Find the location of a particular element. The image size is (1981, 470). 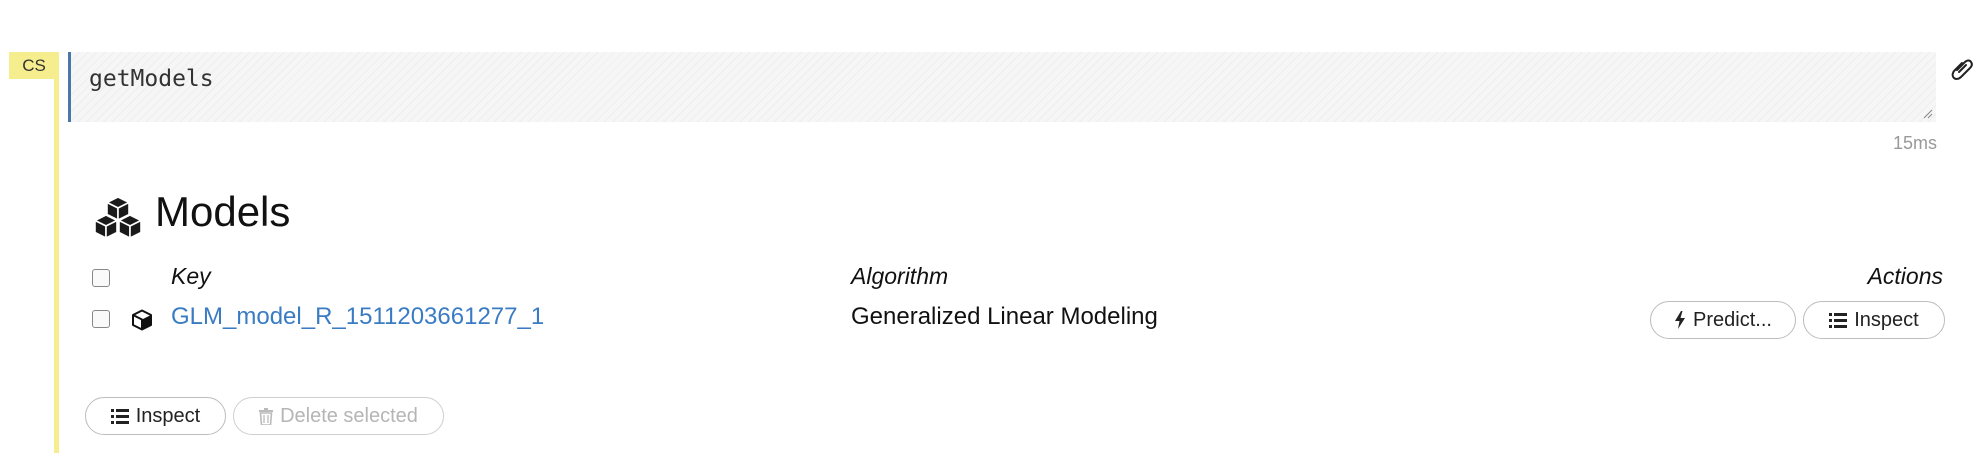

delete-selected-button: Delete selected is located at coordinates (338, 416).